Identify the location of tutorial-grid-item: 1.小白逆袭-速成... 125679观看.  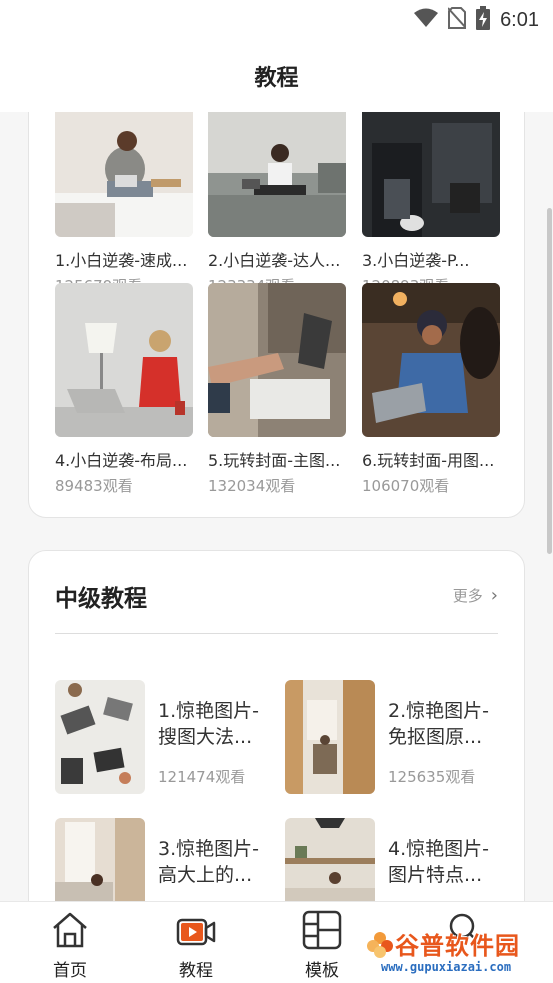
(124, 204).